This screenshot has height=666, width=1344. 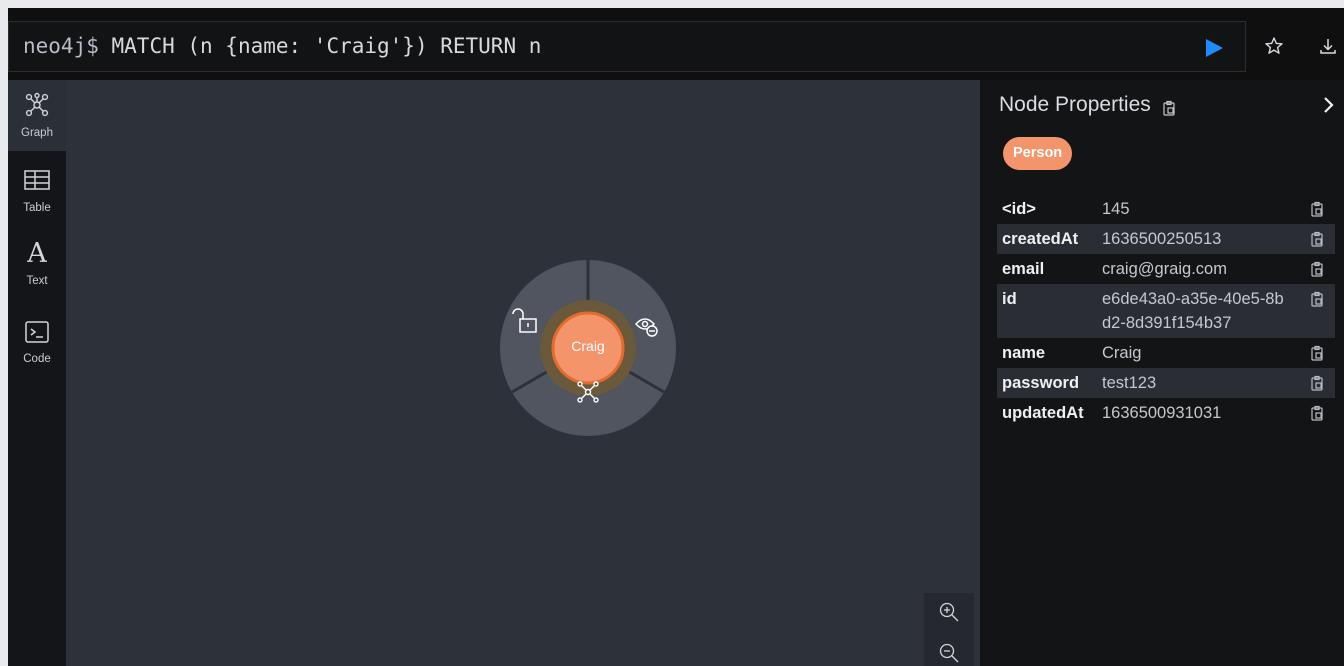 What do you see at coordinates (37, 133) in the screenshot?
I see `nav-graph-label: Graph` at bounding box center [37, 133].